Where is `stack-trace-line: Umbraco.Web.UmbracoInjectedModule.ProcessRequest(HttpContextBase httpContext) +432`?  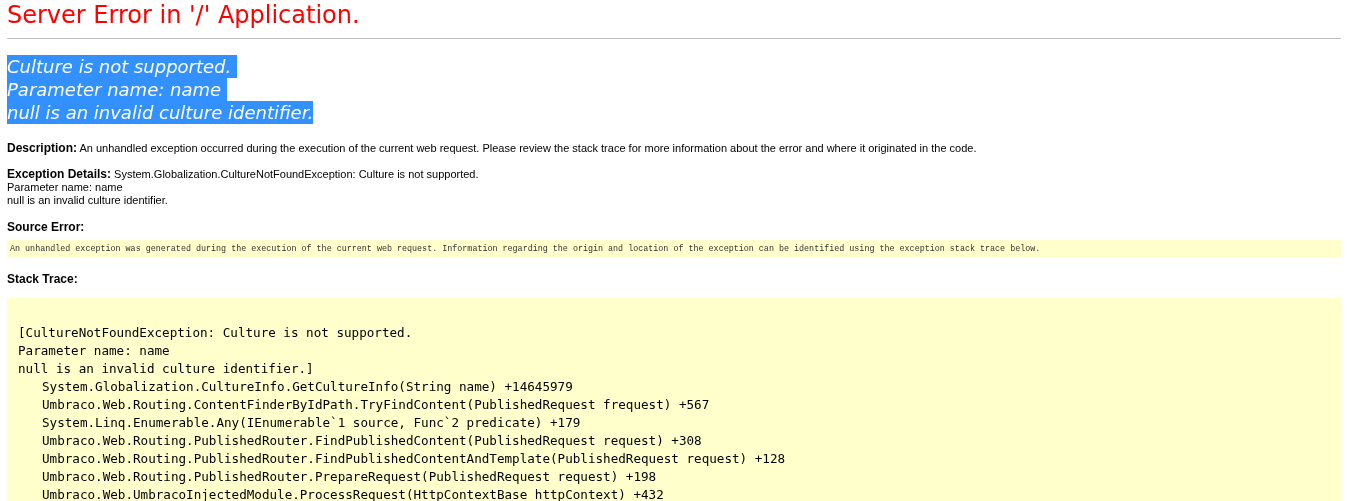
stack-trace-line: Umbraco.Web.UmbracoInjectedModule.ProcessRequest(HttpContextBase httpContext) +432 is located at coordinates (352, 493).